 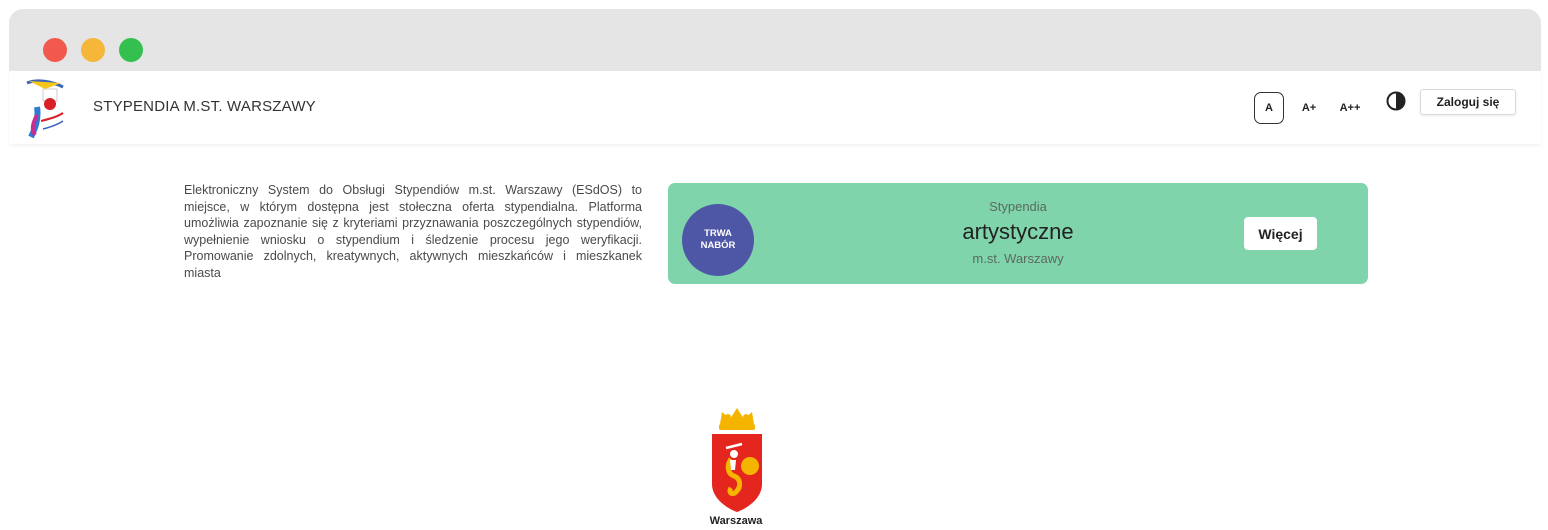 I want to click on site-logo-icon, so click(x=54, y=109).